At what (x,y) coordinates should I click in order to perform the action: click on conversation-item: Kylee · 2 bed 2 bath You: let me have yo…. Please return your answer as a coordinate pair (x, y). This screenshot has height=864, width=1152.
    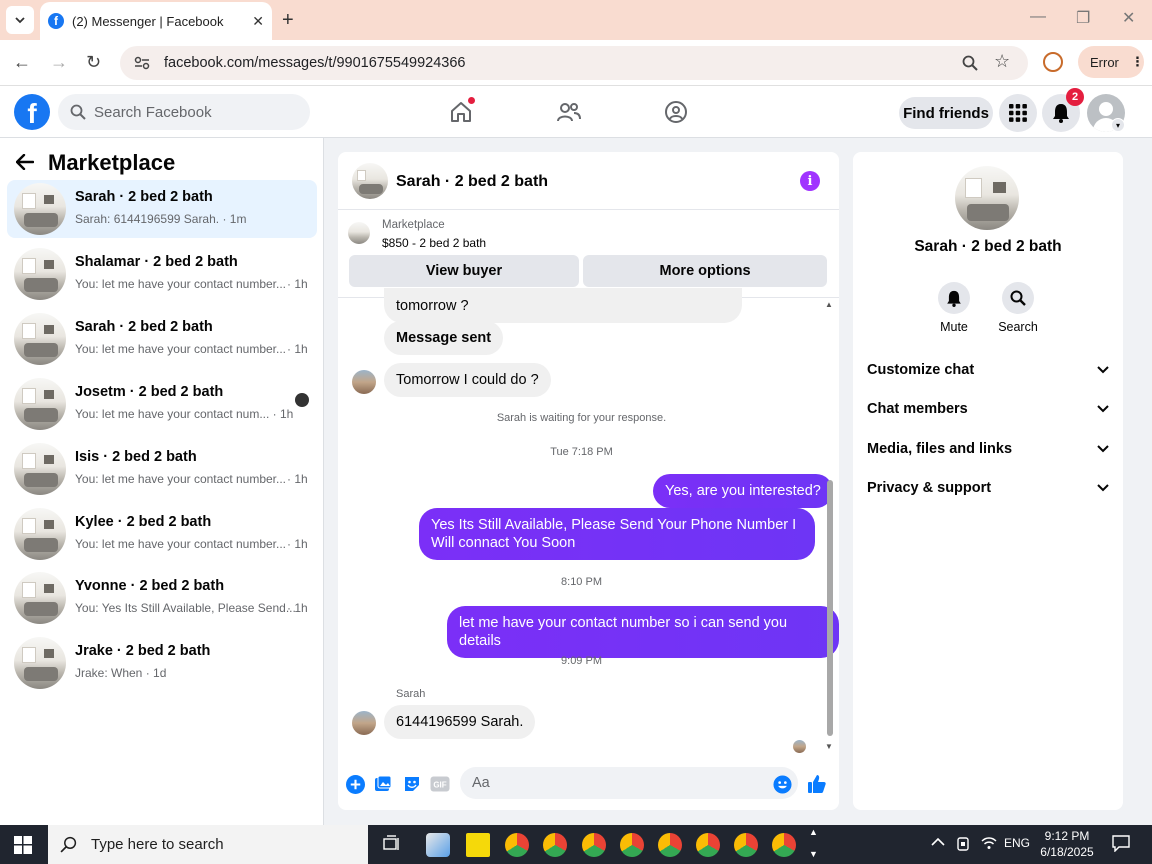
    Looking at the image, I should click on (162, 534).